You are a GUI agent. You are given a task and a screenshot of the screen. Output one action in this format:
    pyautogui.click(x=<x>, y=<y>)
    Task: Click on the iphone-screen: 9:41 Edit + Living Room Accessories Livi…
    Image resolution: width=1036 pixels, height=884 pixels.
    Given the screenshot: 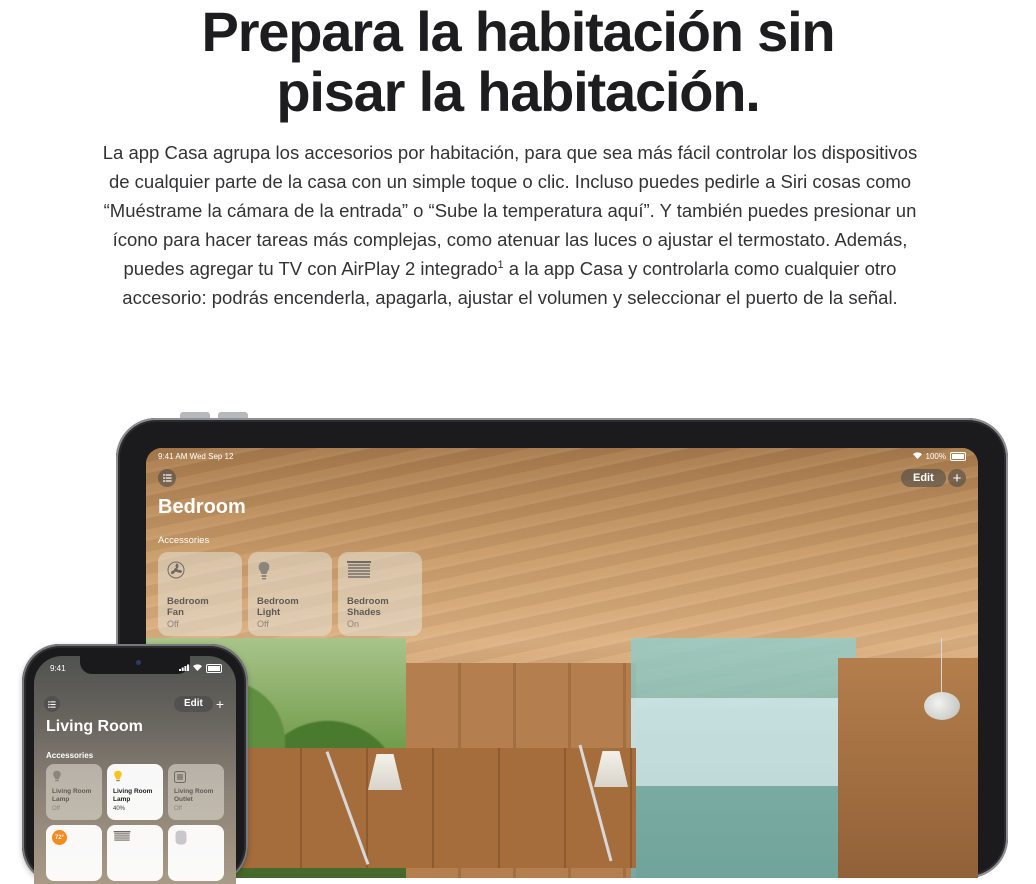 What is the action you would take?
    pyautogui.click(x=135, y=770)
    